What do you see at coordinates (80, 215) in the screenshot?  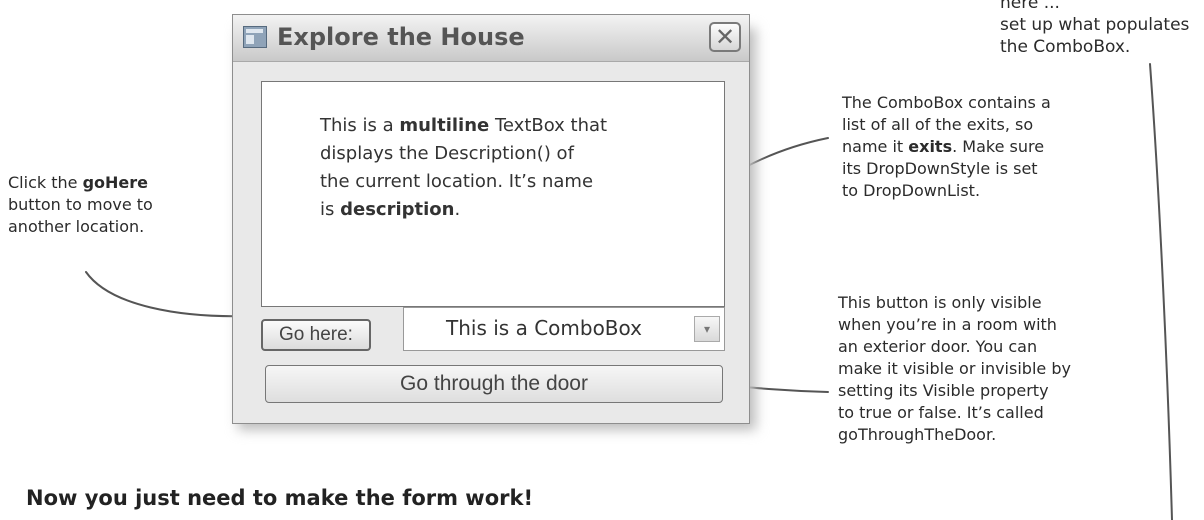 I see `annotation-go-here-post: button to move to another location.` at bounding box center [80, 215].